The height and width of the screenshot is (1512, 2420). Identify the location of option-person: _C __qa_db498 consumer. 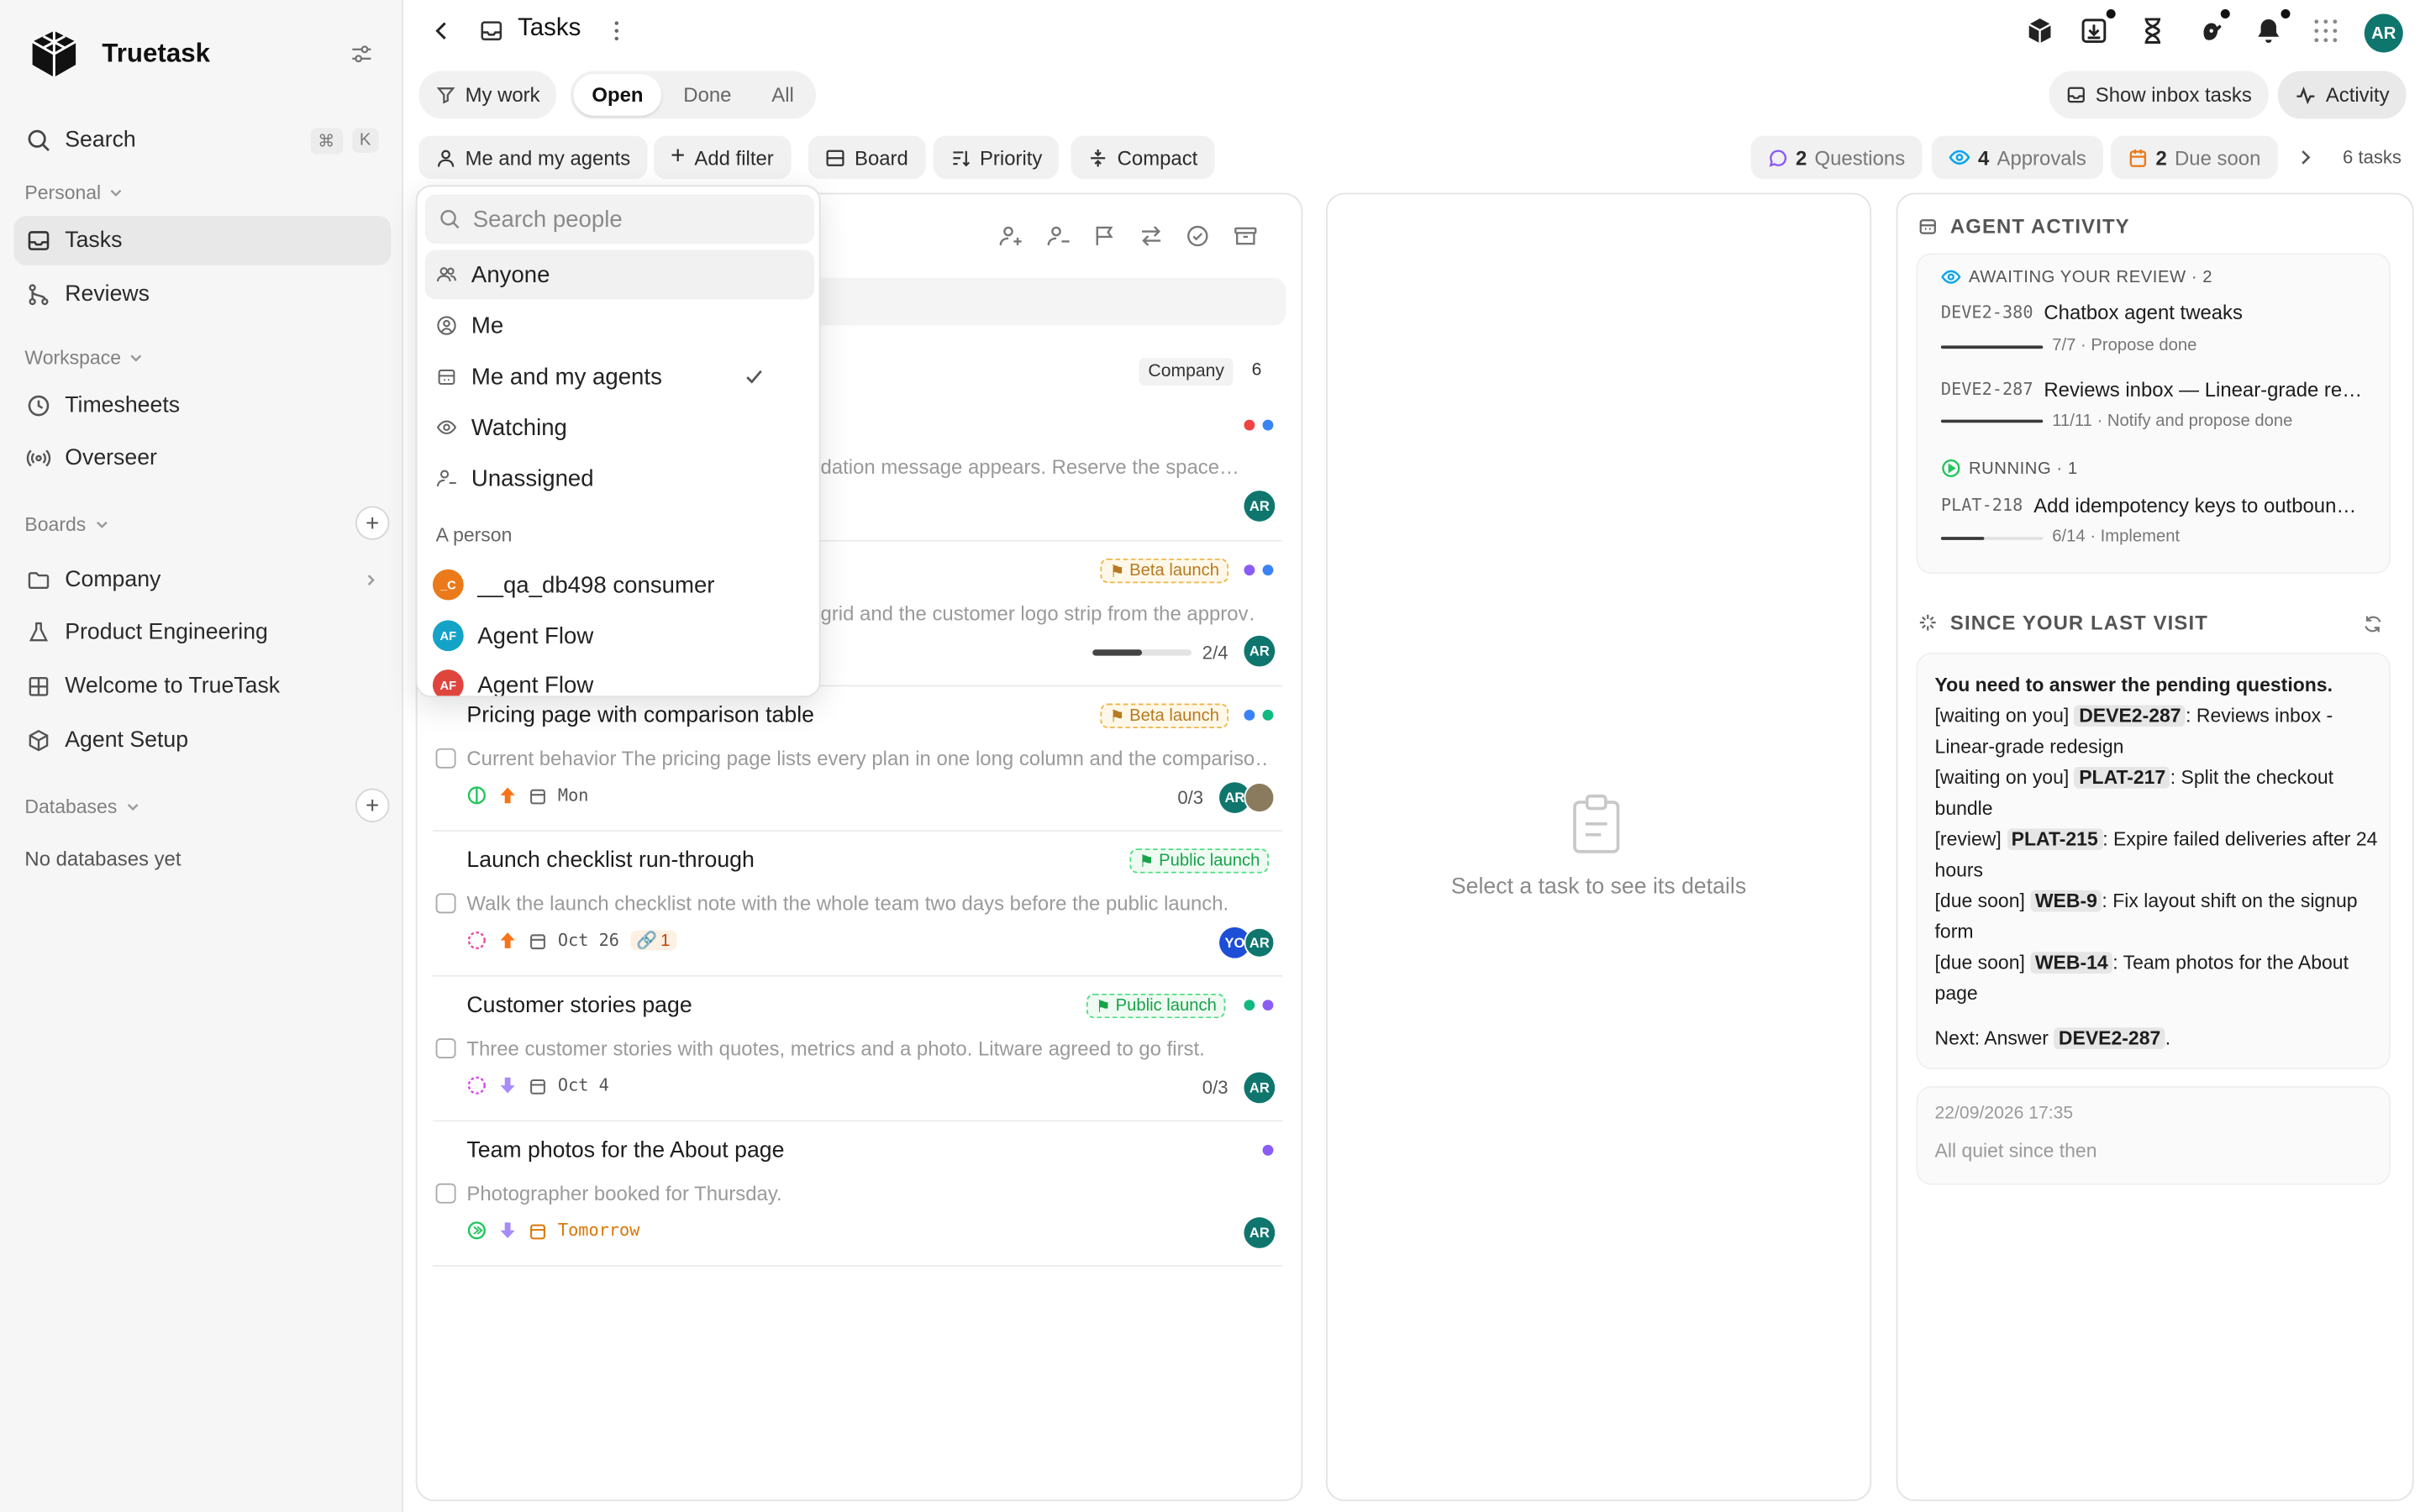
(619, 585).